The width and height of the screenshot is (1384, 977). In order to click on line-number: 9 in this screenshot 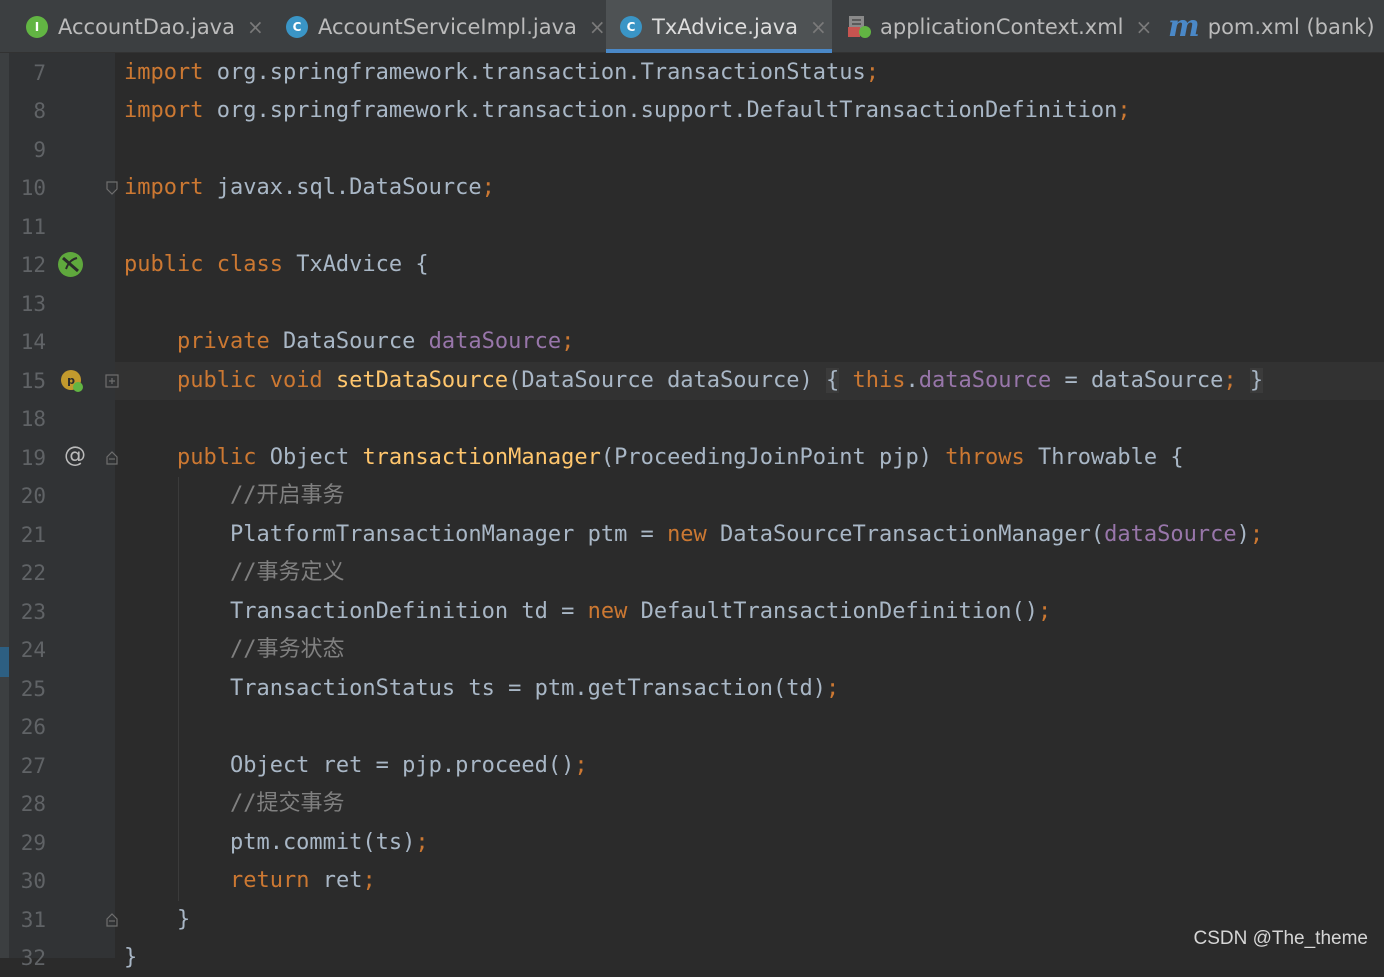, I will do `click(39, 150)`.